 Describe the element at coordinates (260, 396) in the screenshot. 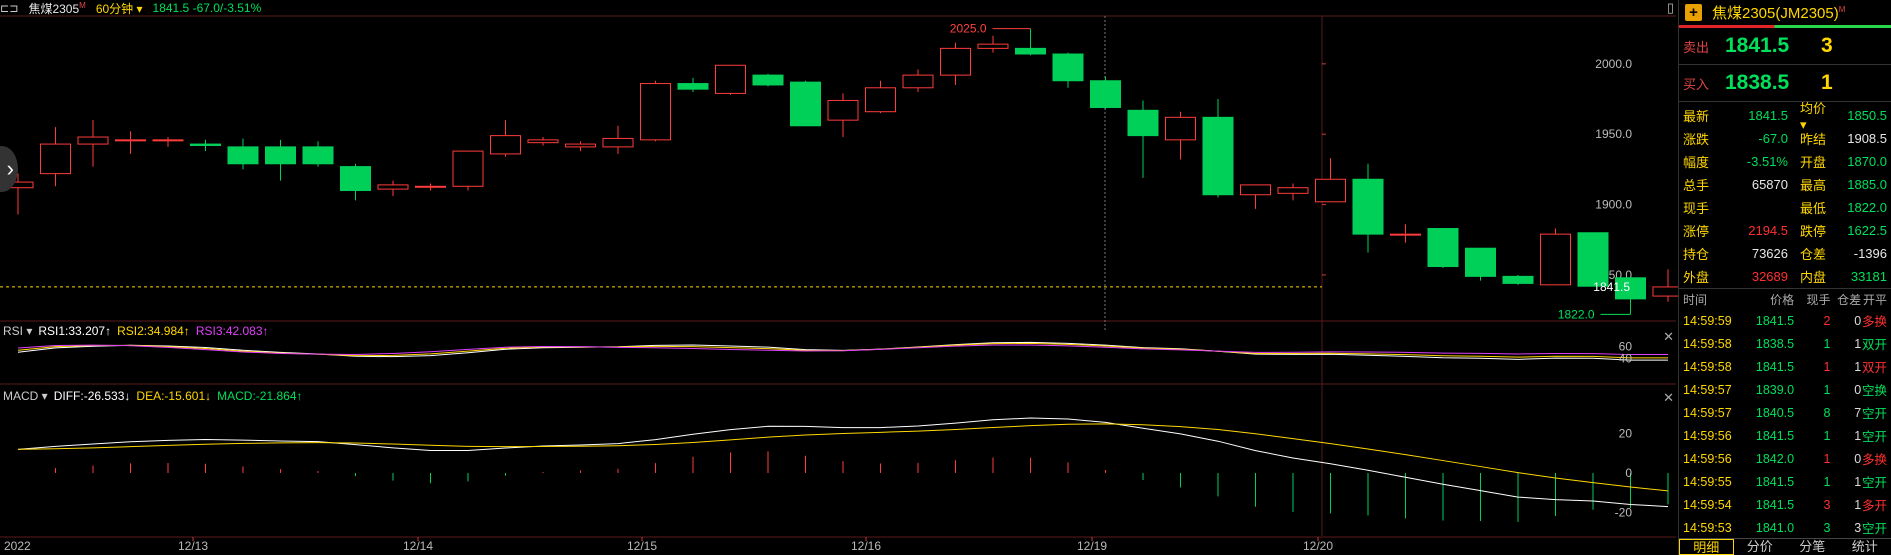

I see `macd-value: MACD:-21.864↑` at that location.